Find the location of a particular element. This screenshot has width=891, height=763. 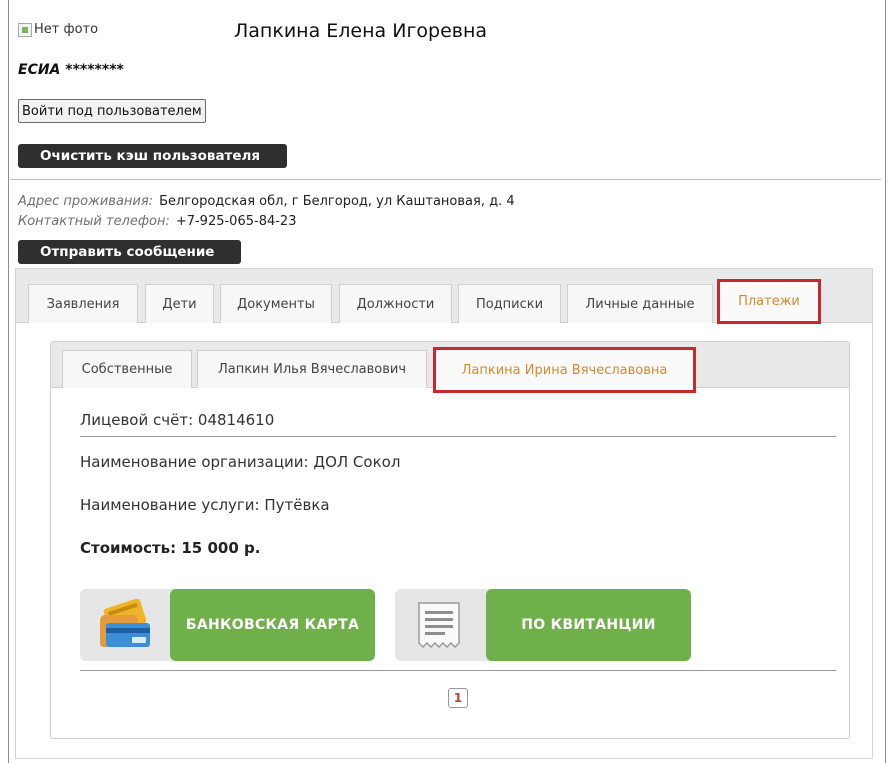

tab-applications: Заявления is located at coordinates (83, 303).